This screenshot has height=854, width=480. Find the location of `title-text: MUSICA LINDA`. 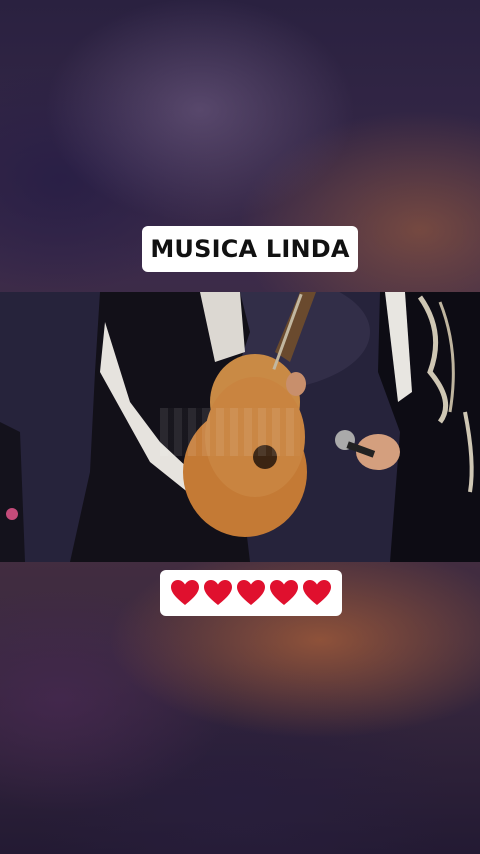

title-text: MUSICA LINDA is located at coordinates (250, 249).